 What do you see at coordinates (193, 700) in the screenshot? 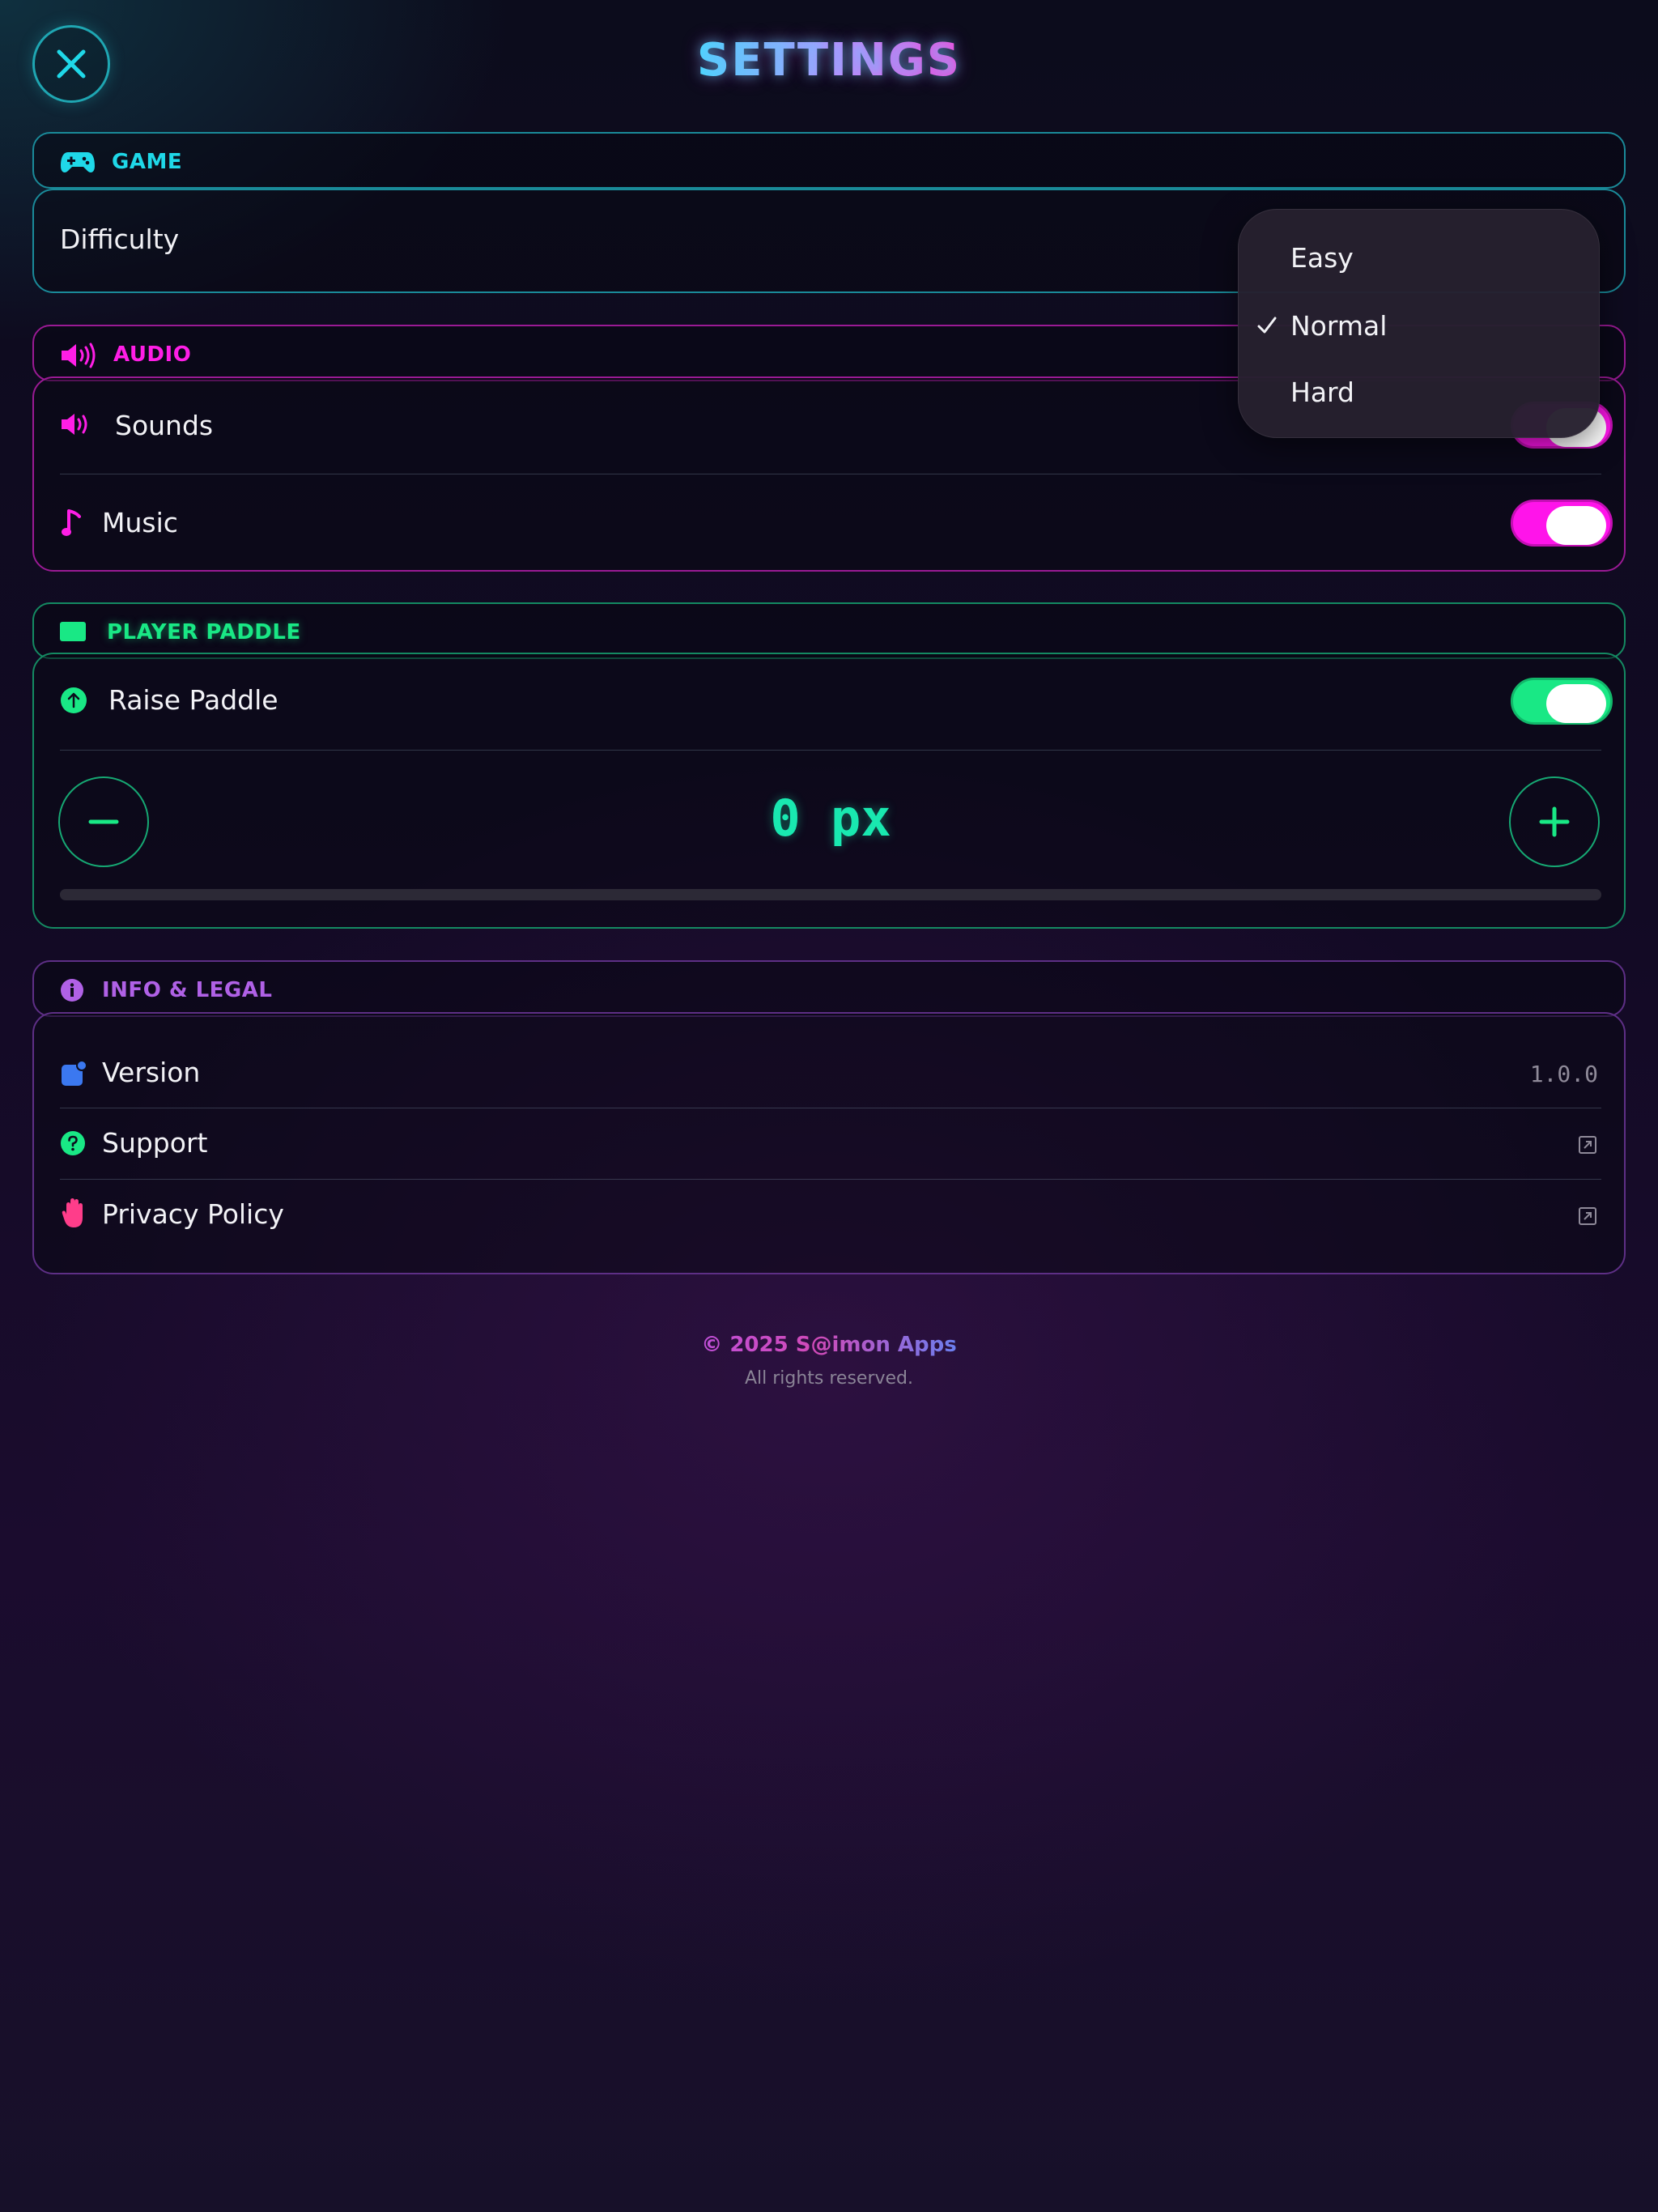
I see `raise-paddle-label: Raise Paddle` at bounding box center [193, 700].